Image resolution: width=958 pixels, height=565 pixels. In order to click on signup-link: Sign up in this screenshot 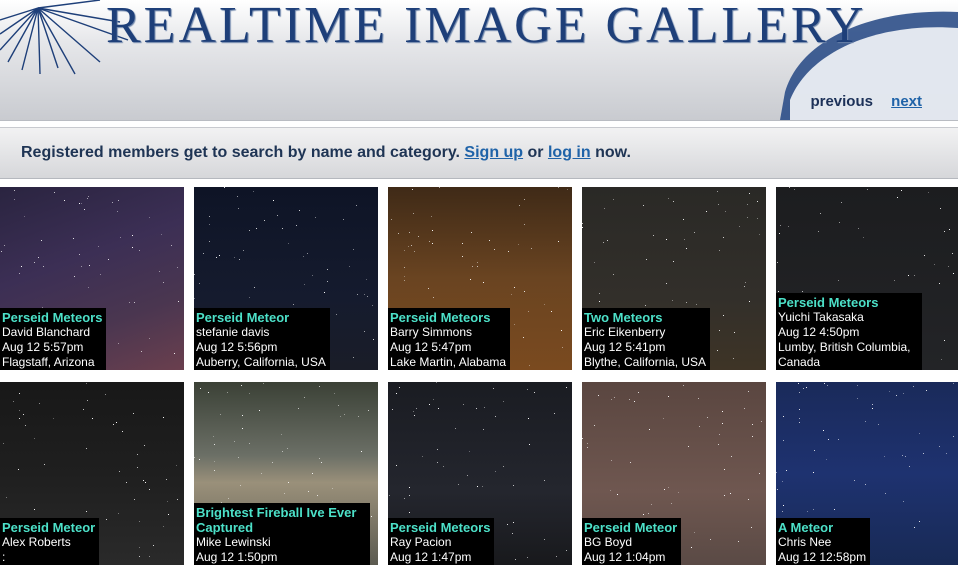, I will do `click(493, 152)`.